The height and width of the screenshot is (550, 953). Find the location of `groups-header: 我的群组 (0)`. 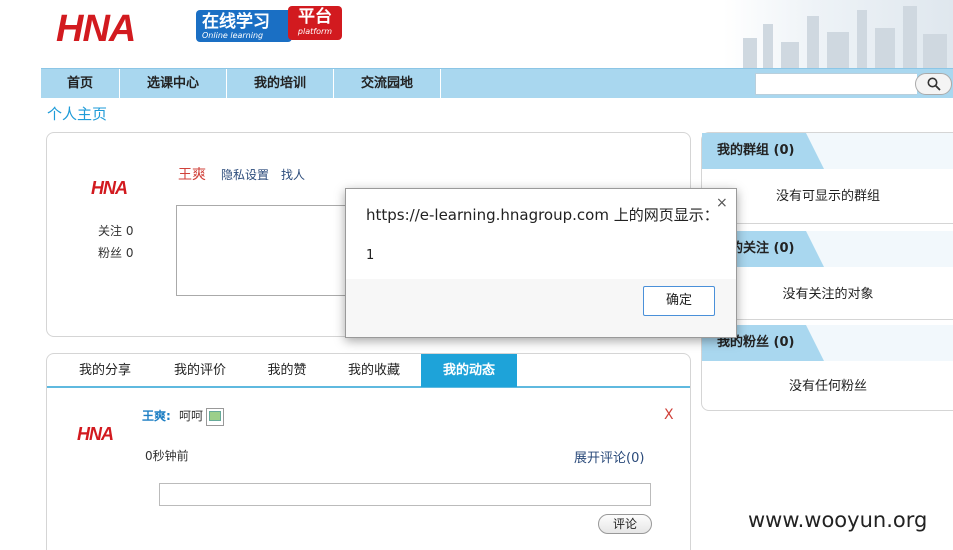

groups-header: 我的群组 (0) is located at coordinates (827, 151).